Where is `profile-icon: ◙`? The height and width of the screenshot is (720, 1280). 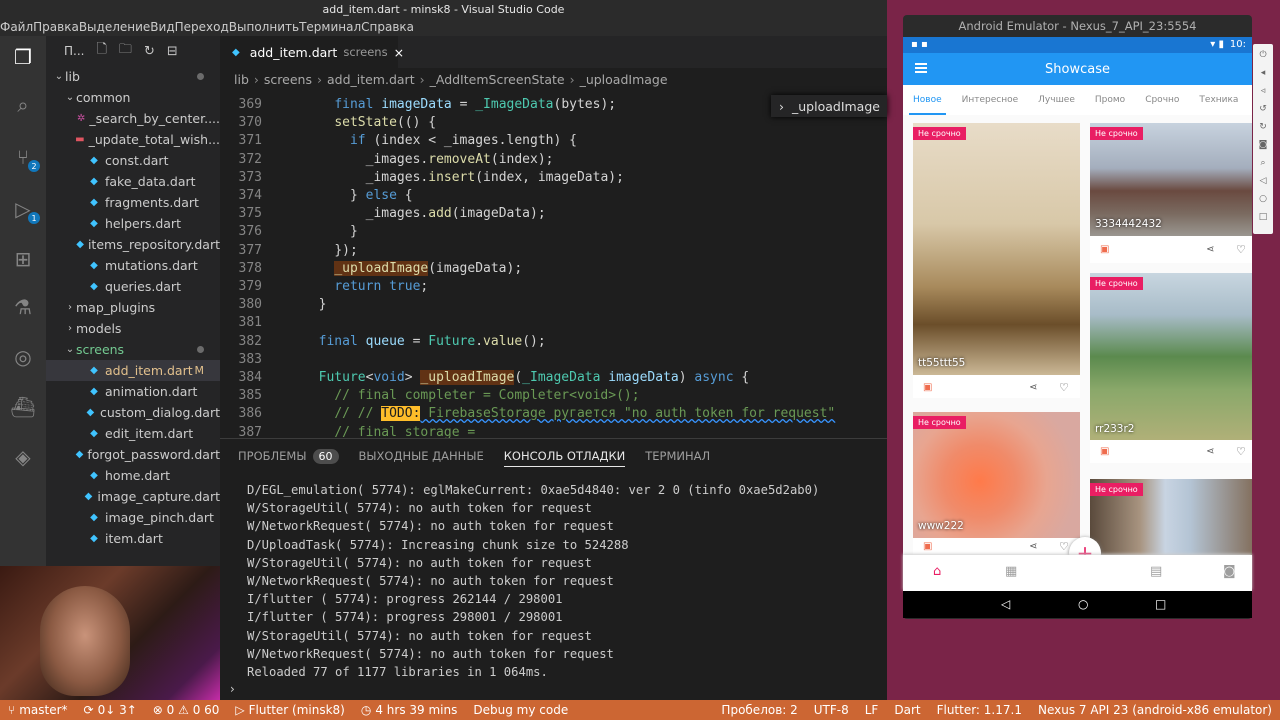 profile-icon: ◙ is located at coordinates (1229, 571).